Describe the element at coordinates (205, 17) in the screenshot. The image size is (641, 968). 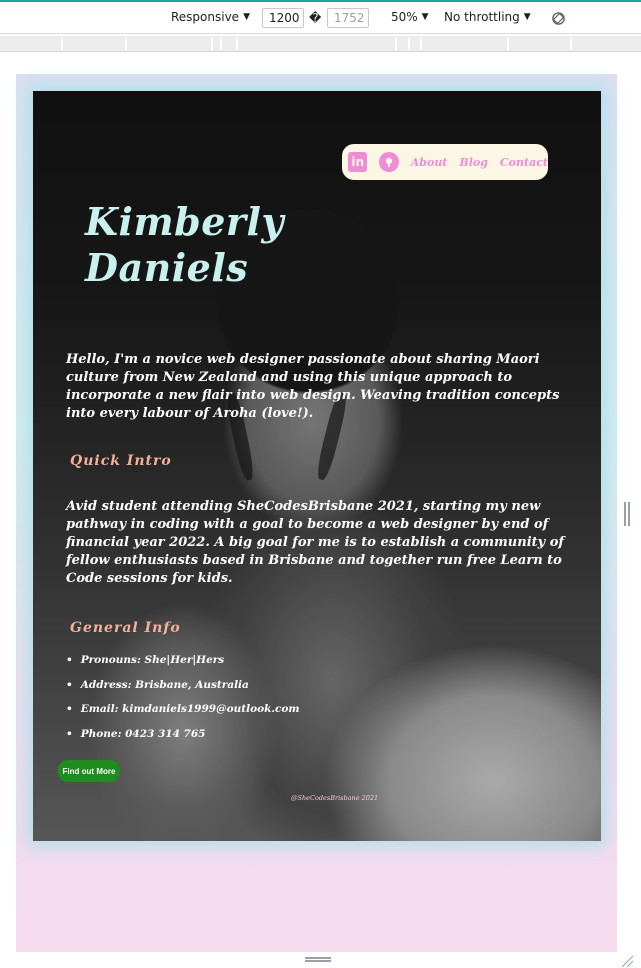
I see `device-mode-label: Responsive` at that location.